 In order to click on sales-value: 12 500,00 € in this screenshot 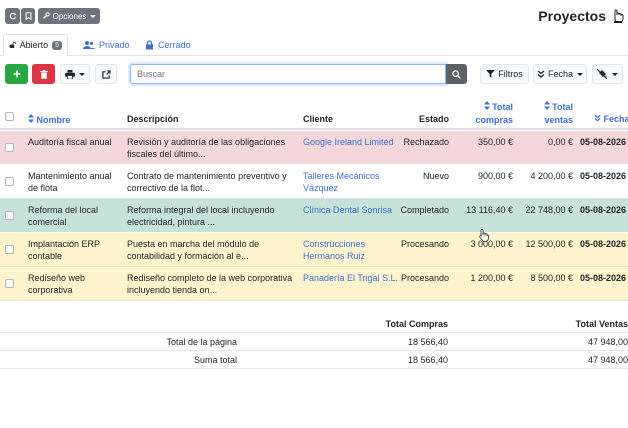, I will do `click(549, 244)`.